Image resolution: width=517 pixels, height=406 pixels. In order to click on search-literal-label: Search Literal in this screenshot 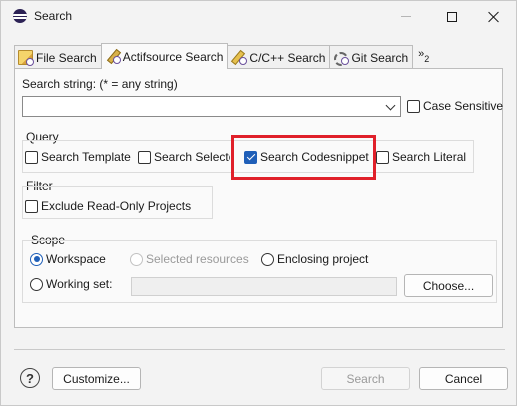, I will do `click(429, 157)`.